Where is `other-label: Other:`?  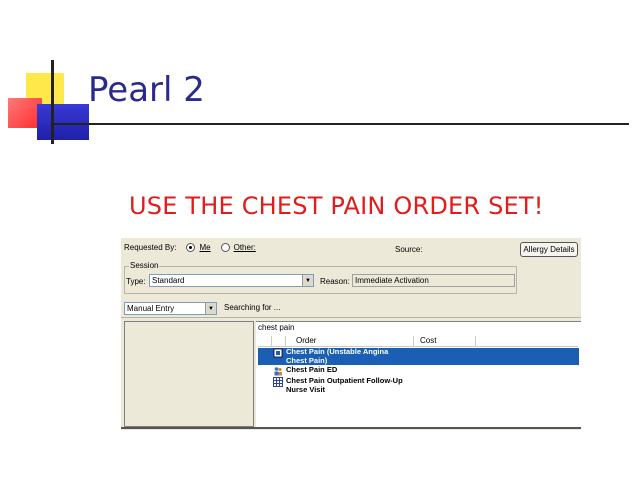
other-label: Other: is located at coordinates (245, 247).